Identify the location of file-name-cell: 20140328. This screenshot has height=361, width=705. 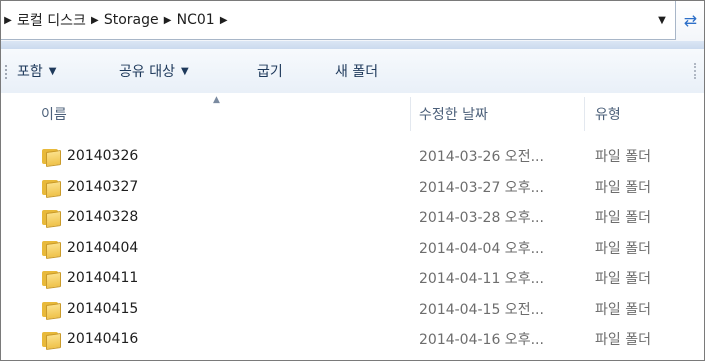
(89, 217).